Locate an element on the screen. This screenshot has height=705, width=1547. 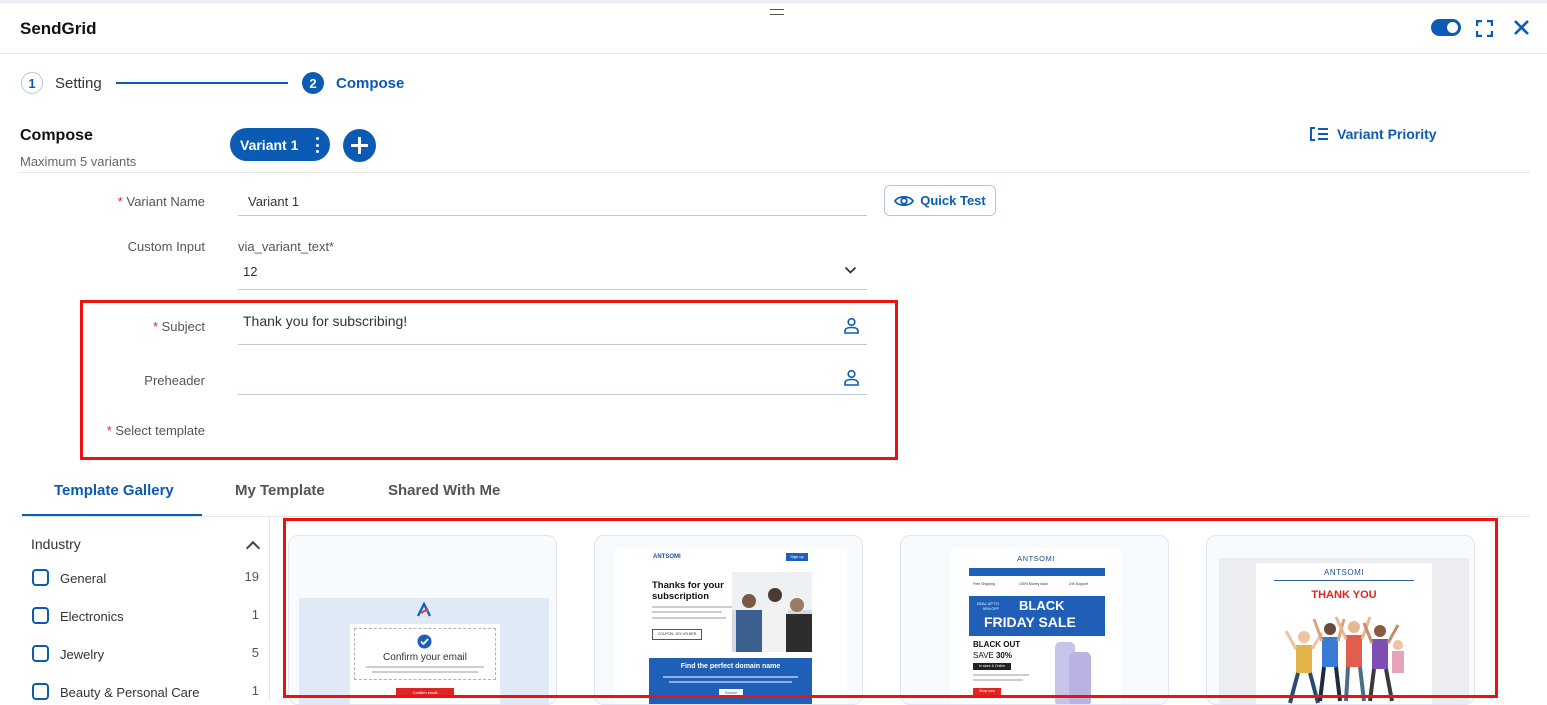
filter-count: 19 is located at coordinates (251, 576).